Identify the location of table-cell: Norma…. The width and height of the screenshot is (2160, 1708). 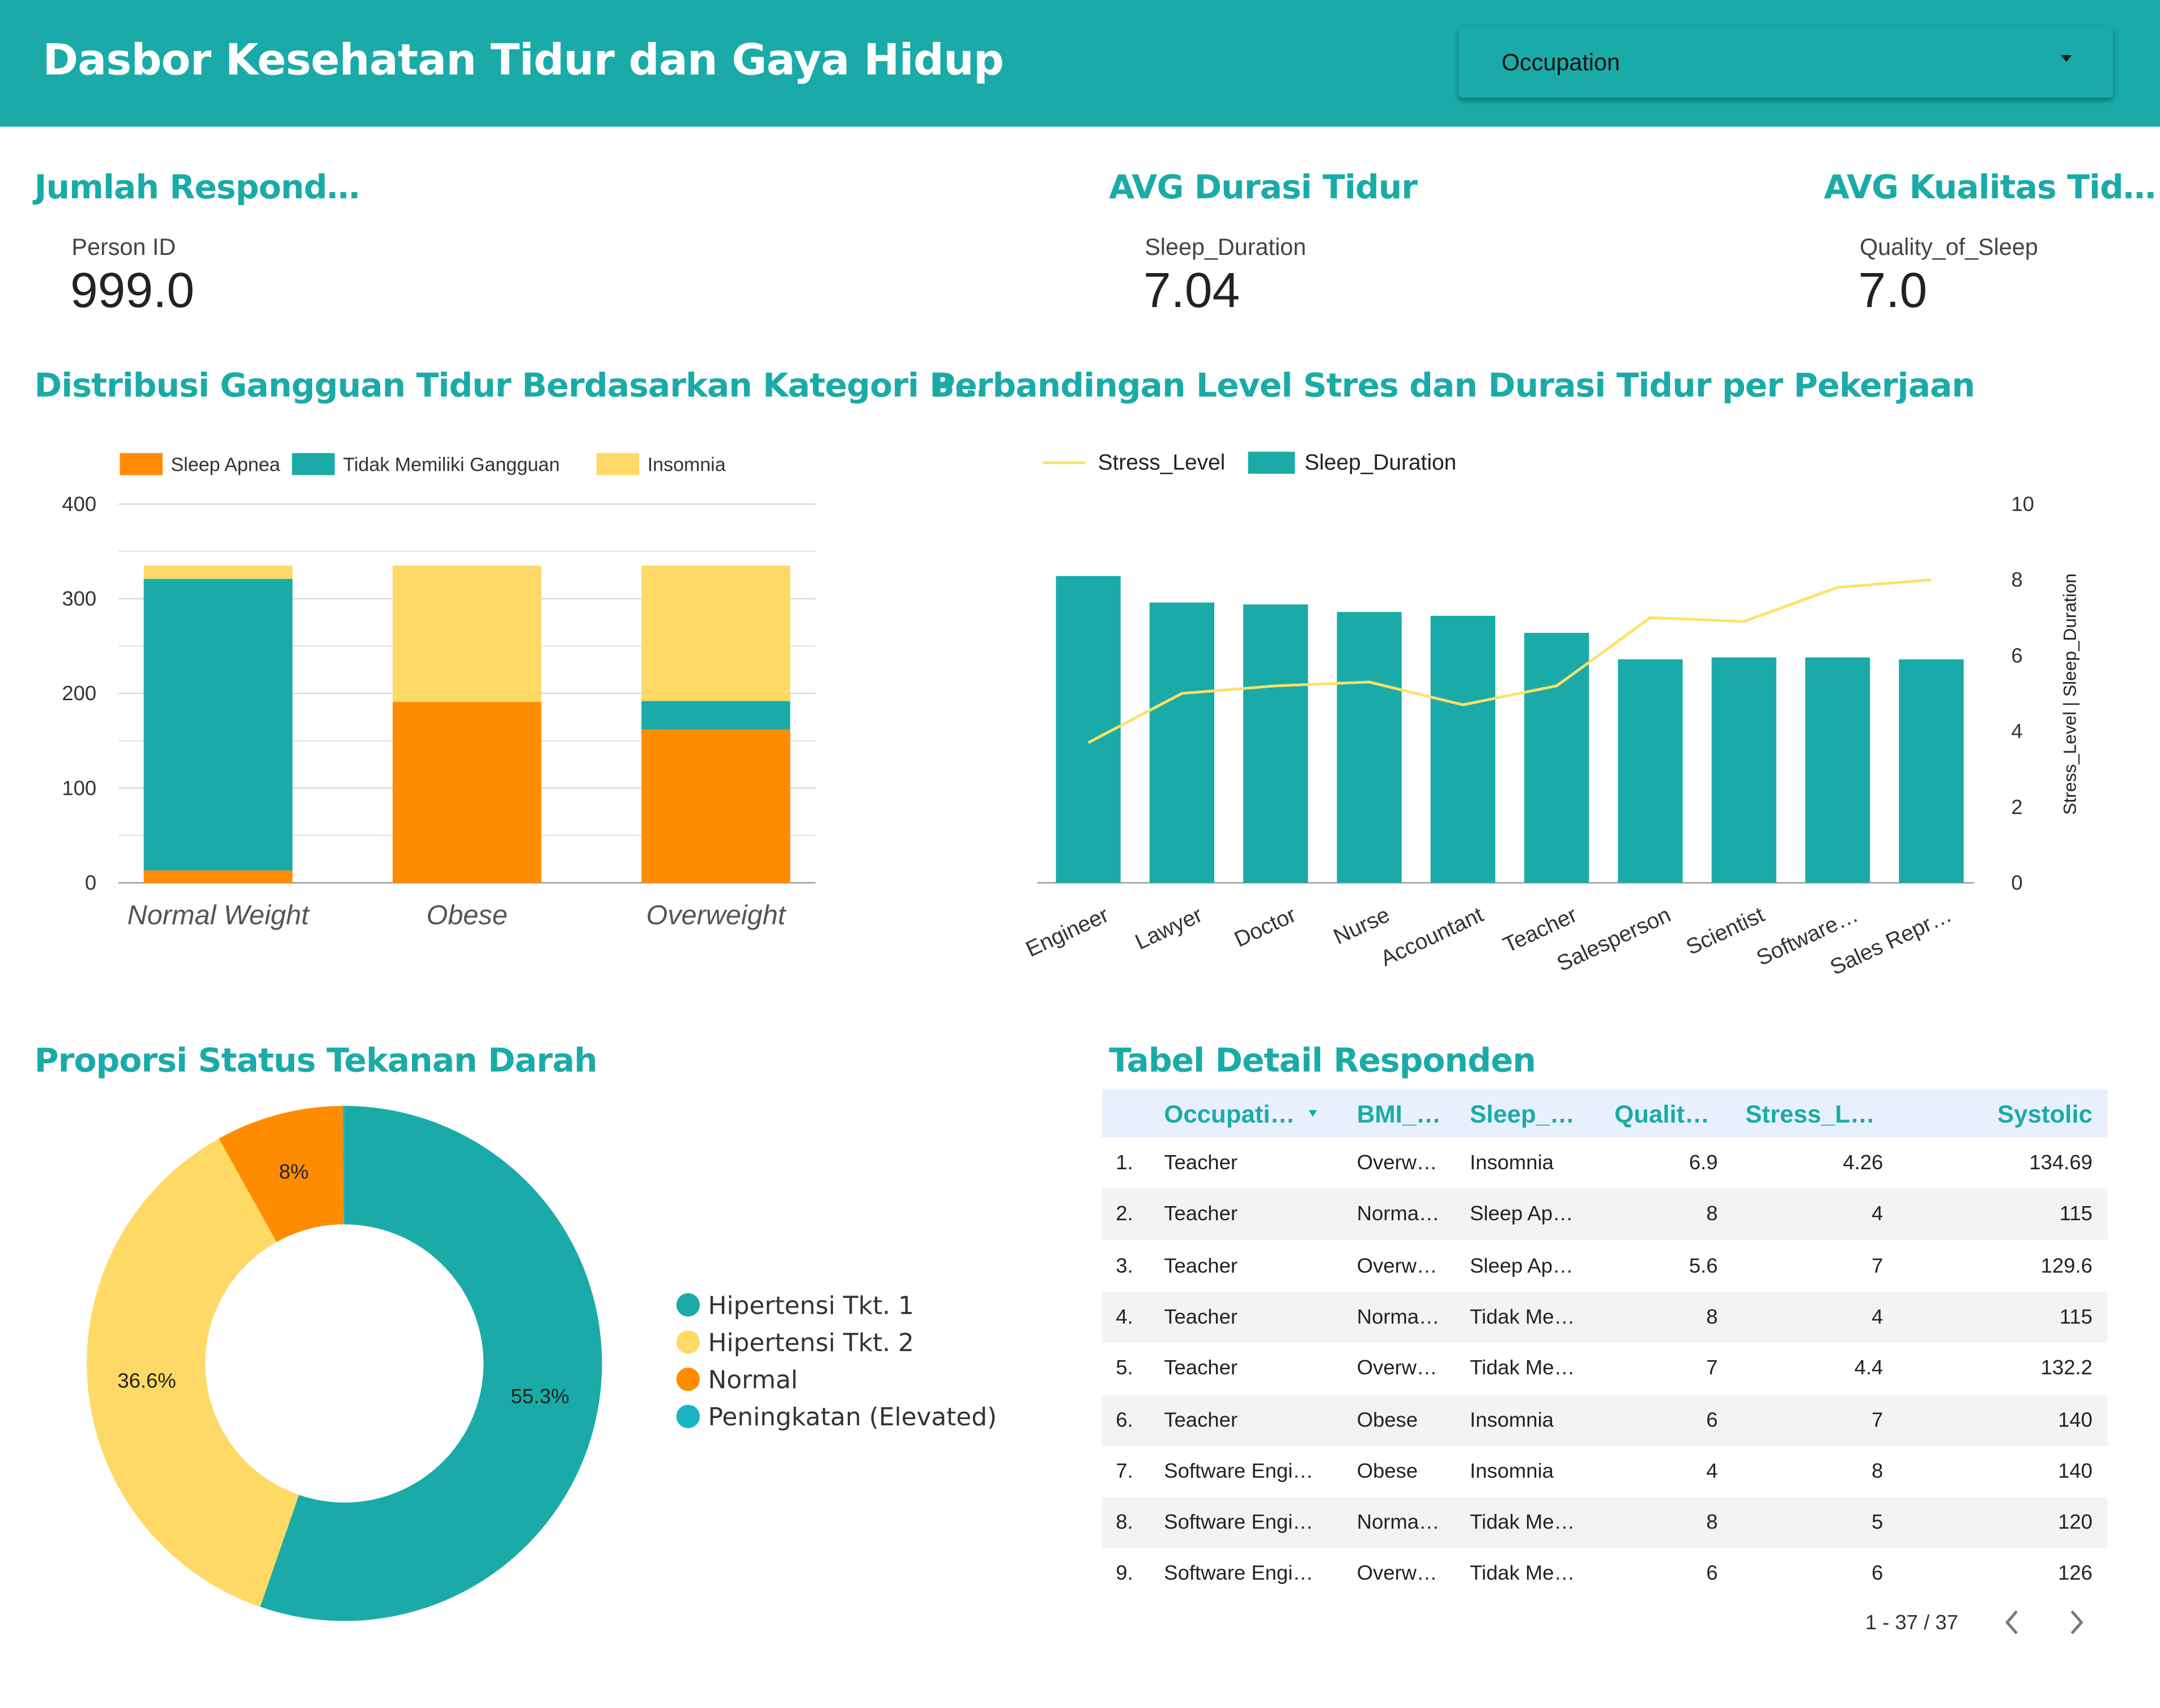
(1398, 1214).